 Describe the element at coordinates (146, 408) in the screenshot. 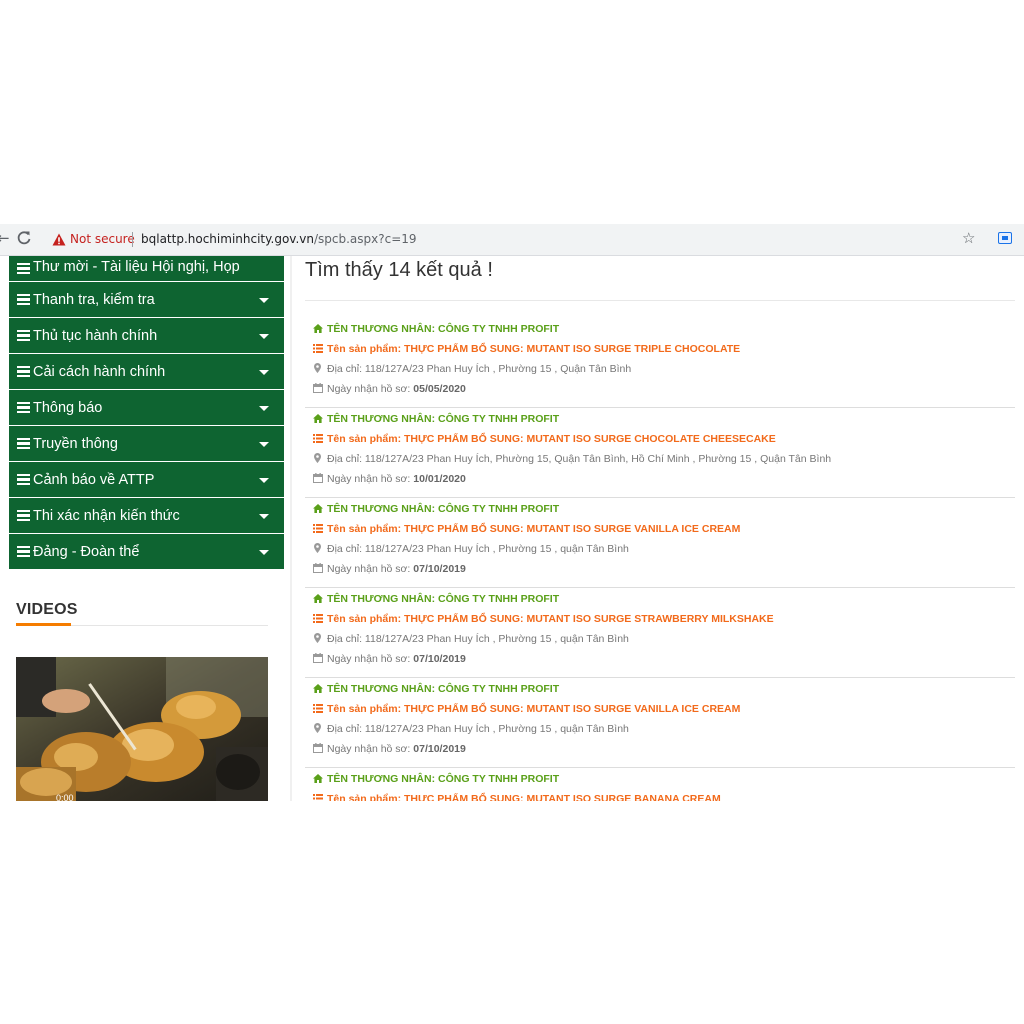

I see `sidebar-item-thong-bao: Thông báo` at that location.